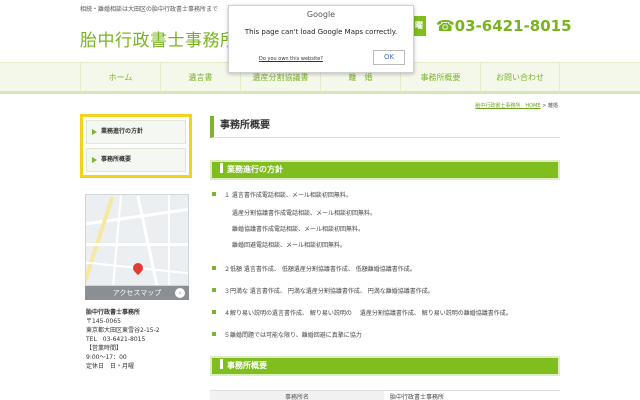 This screenshot has width=640, height=400. Describe the element at coordinates (298, 229) in the screenshot. I see `sub-list-item: 離婚協議書作成電話相談、メール相談初回無料。` at that location.